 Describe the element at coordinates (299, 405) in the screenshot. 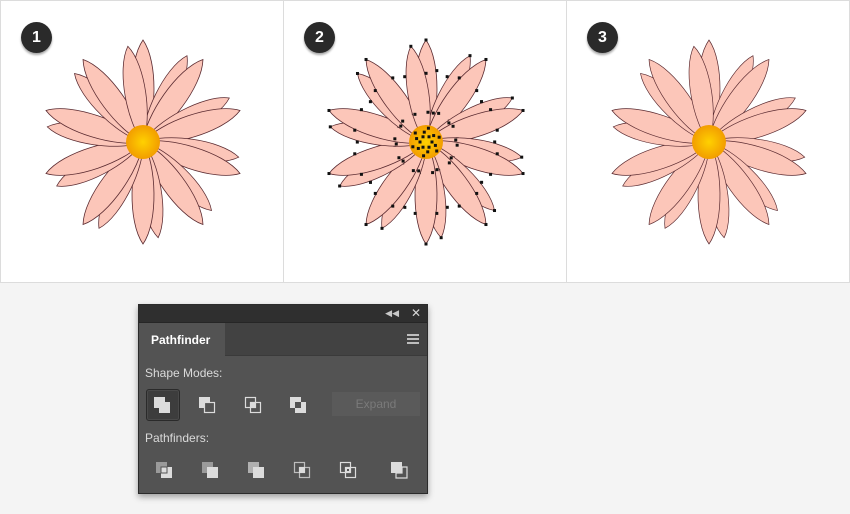

I see `exclude-button` at that location.